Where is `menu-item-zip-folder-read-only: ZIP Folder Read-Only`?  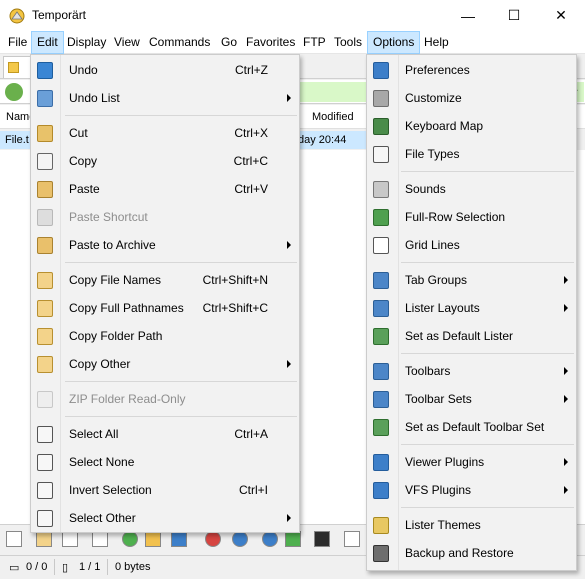
menu-item-zip-folder-read-only: ZIP Folder Read-Only is located at coordinates (165, 399).